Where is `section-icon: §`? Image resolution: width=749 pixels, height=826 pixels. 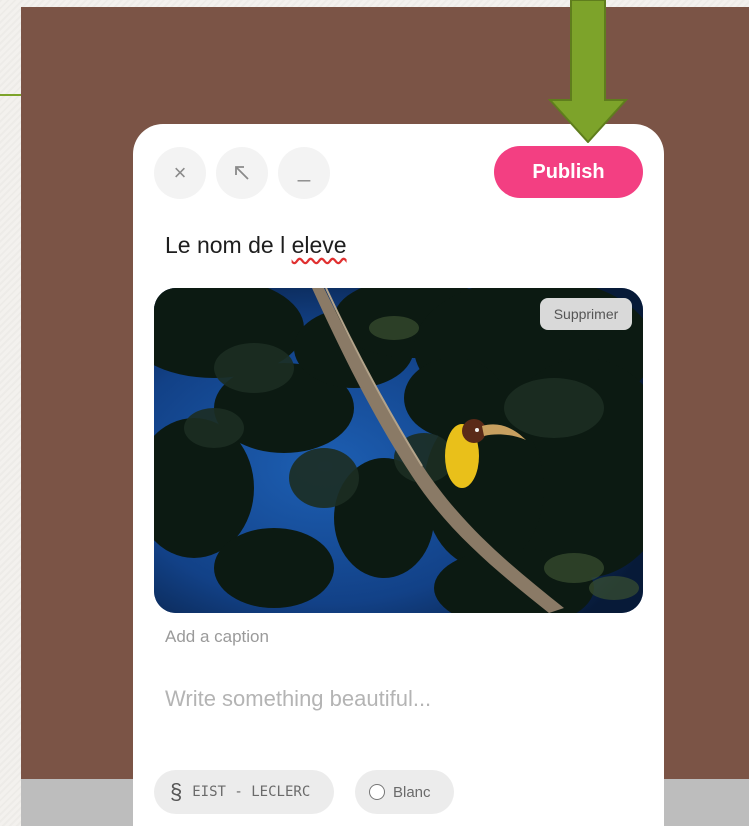
section-icon: § is located at coordinates (176, 791).